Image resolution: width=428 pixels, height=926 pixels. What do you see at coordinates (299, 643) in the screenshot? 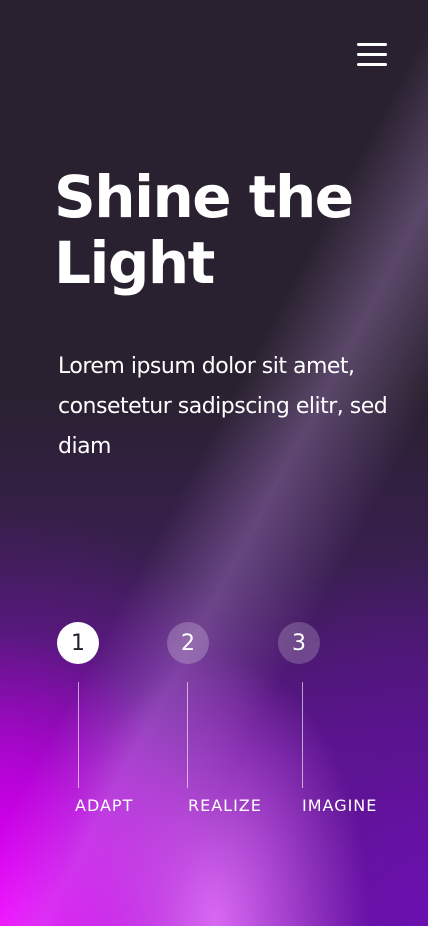
I see `step-number-badge: 3` at bounding box center [299, 643].